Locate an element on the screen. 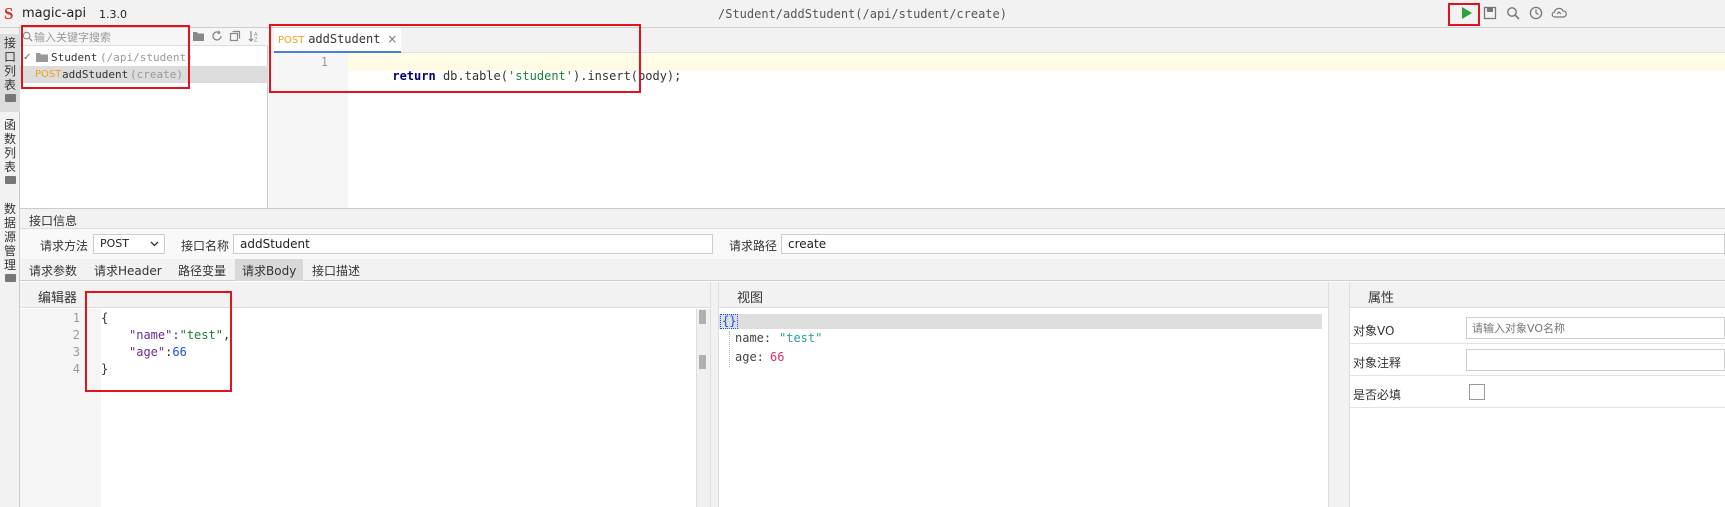 Image resolution: width=1725 pixels, height=507 pixels. api-info-header: 接口信息 is located at coordinates (872, 218).